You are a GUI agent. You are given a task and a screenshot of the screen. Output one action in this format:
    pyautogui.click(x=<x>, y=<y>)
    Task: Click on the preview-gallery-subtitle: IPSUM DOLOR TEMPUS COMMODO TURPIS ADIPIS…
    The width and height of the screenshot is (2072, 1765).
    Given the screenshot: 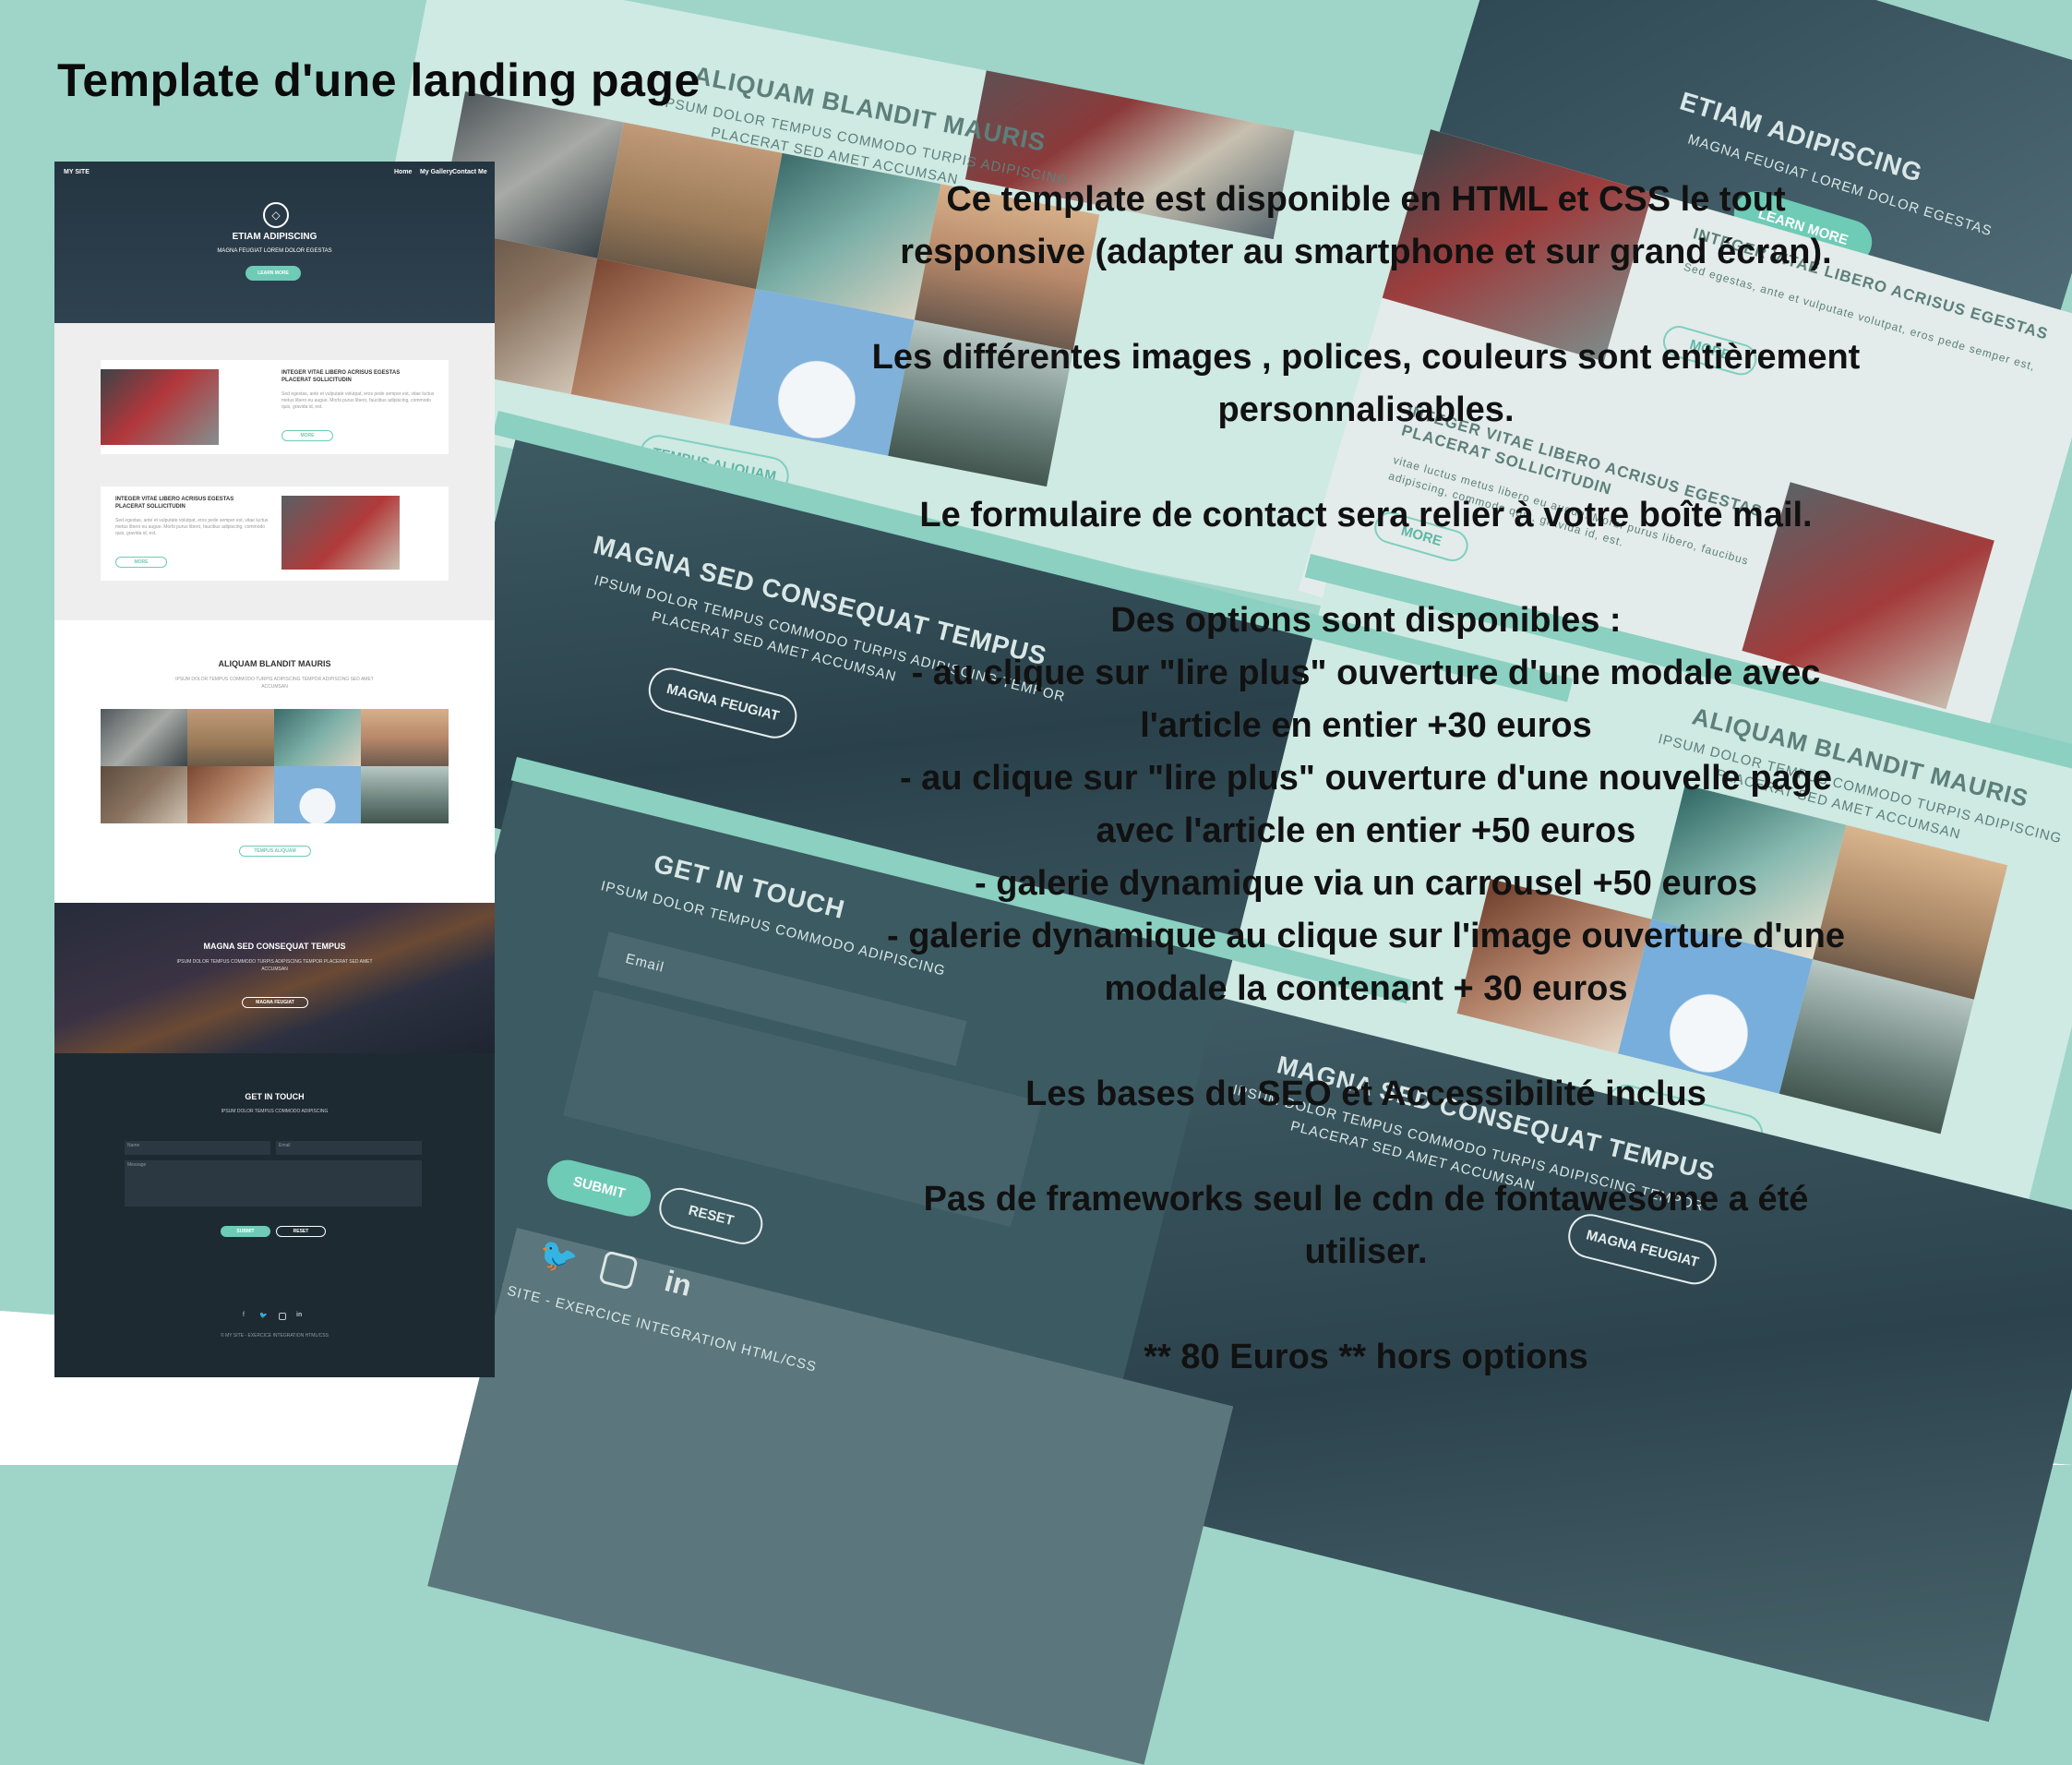 What is the action you would take?
    pyautogui.click(x=274, y=683)
    